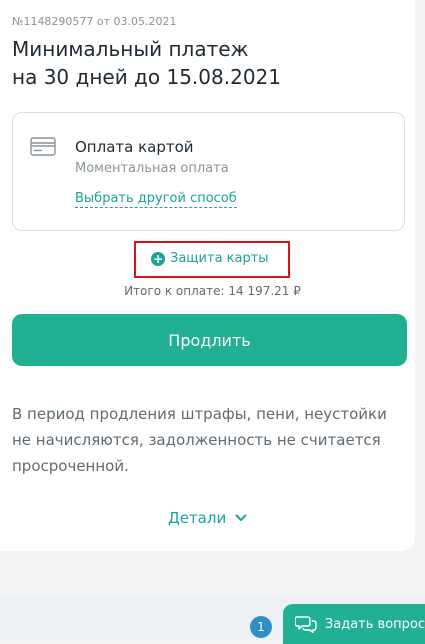  I want to click on card-protection-label: Защита карты, so click(219, 258).